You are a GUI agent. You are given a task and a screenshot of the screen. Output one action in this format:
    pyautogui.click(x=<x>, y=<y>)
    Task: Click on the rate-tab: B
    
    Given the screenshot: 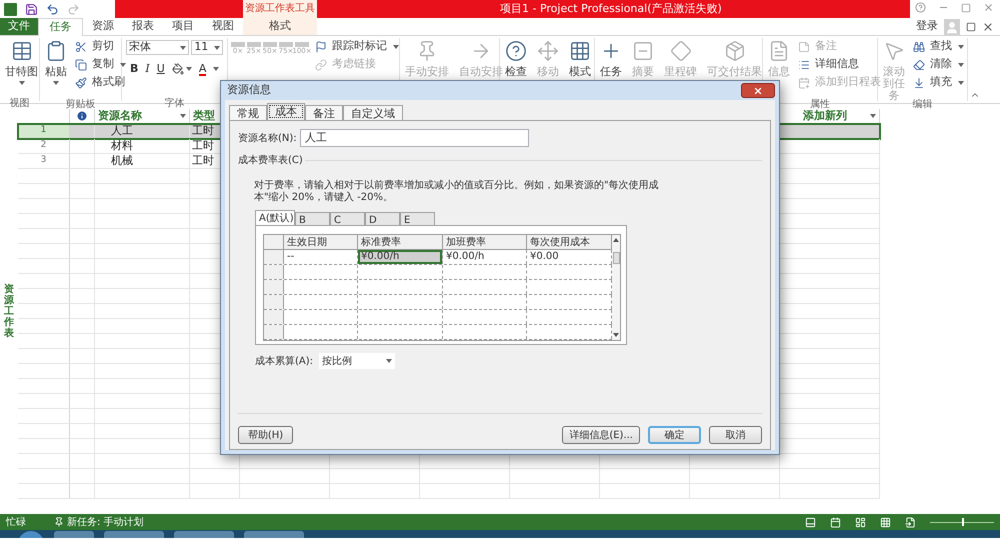 What is the action you would take?
    pyautogui.click(x=312, y=218)
    